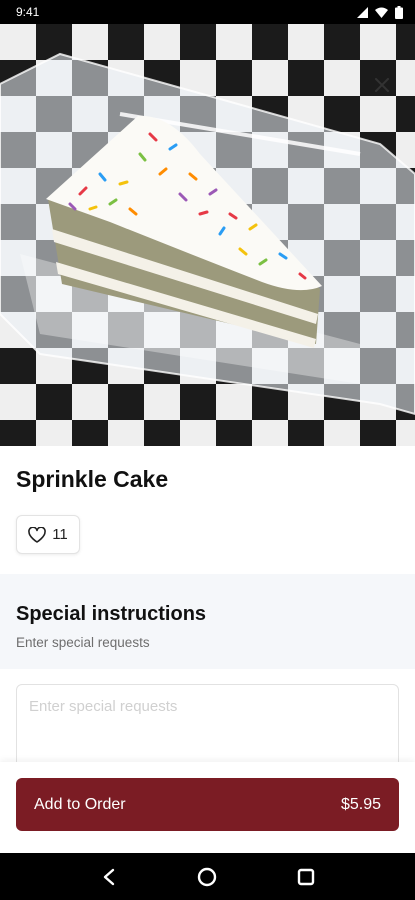 This screenshot has width=415, height=900. I want to click on wifi-icon, so click(381, 12).